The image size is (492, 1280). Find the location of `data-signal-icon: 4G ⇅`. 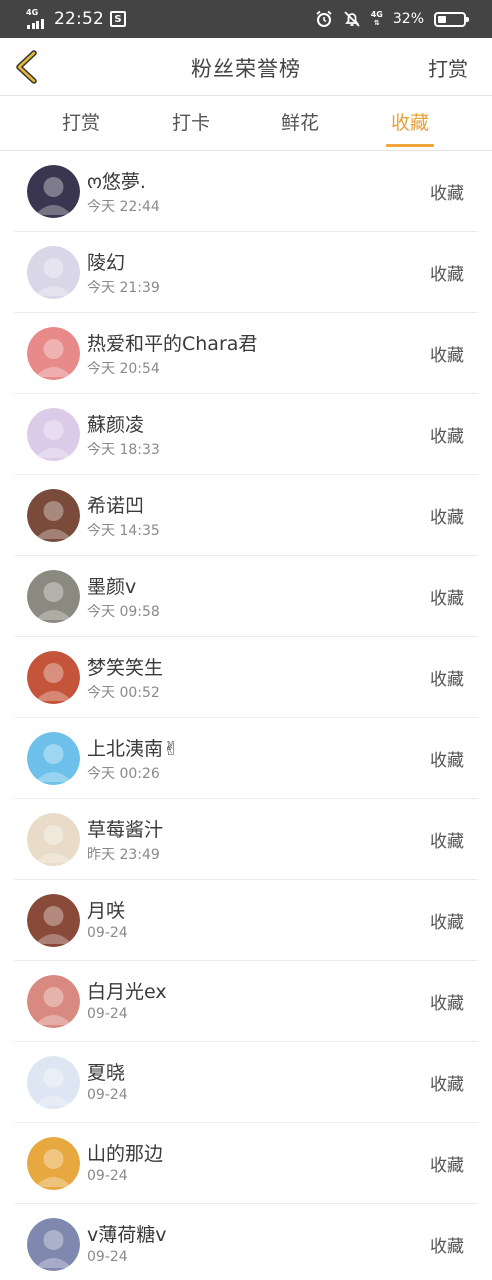

data-signal-icon: 4G ⇅ is located at coordinates (376, 18).